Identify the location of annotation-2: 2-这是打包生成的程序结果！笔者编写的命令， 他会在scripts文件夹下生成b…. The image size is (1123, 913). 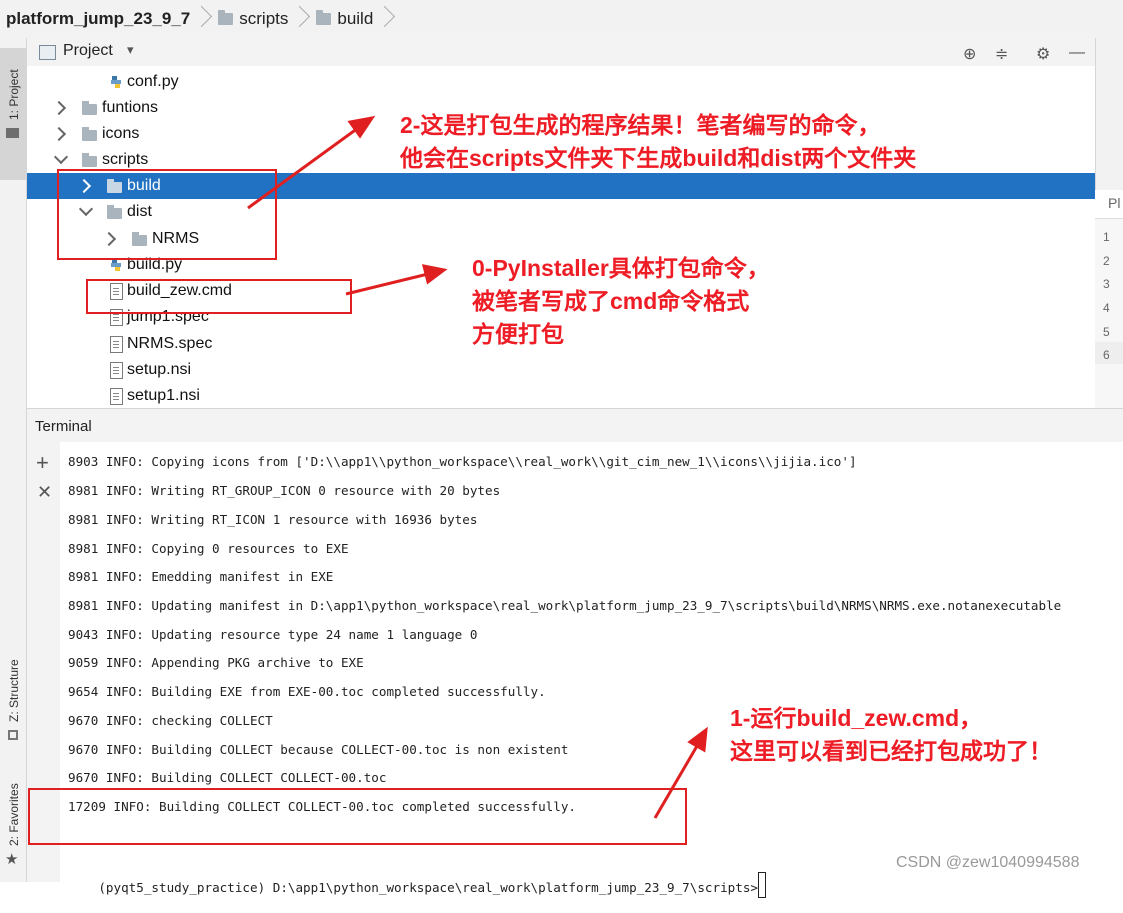
(658, 142).